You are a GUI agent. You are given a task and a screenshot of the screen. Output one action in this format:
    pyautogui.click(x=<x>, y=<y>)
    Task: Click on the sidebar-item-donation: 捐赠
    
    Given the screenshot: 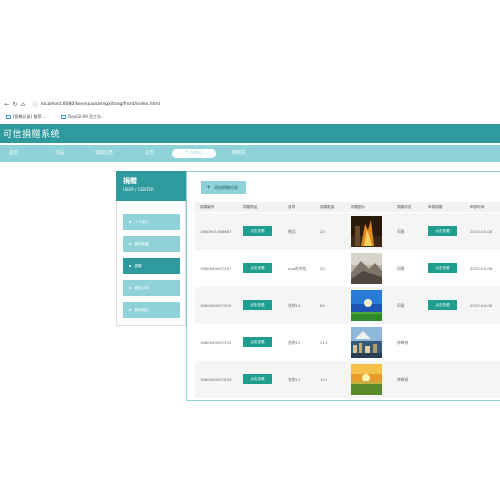 What is the action you would take?
    pyautogui.click(x=151, y=266)
    